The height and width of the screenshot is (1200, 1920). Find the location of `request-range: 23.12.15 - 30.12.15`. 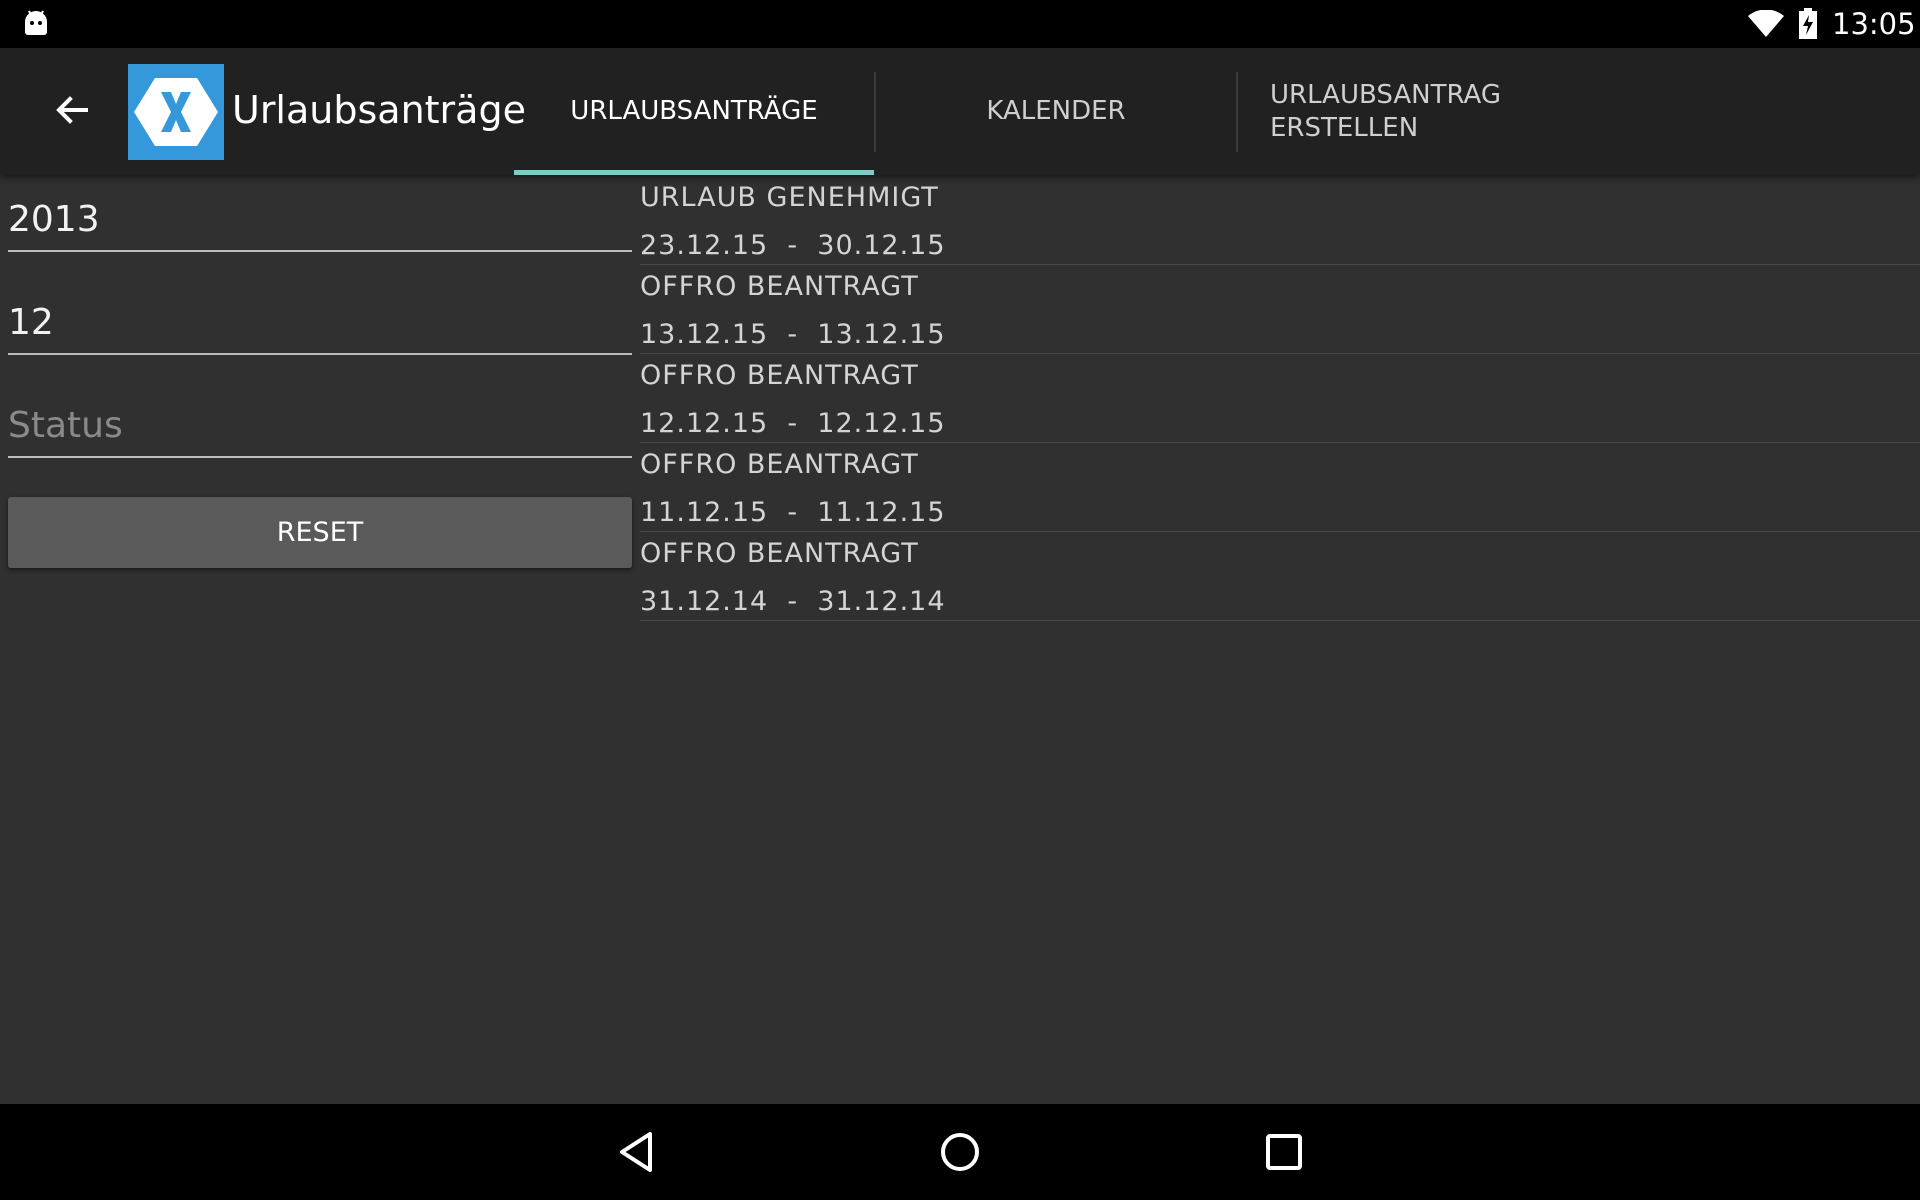

request-range: 23.12.15 - 30.12.15 is located at coordinates (793, 245).